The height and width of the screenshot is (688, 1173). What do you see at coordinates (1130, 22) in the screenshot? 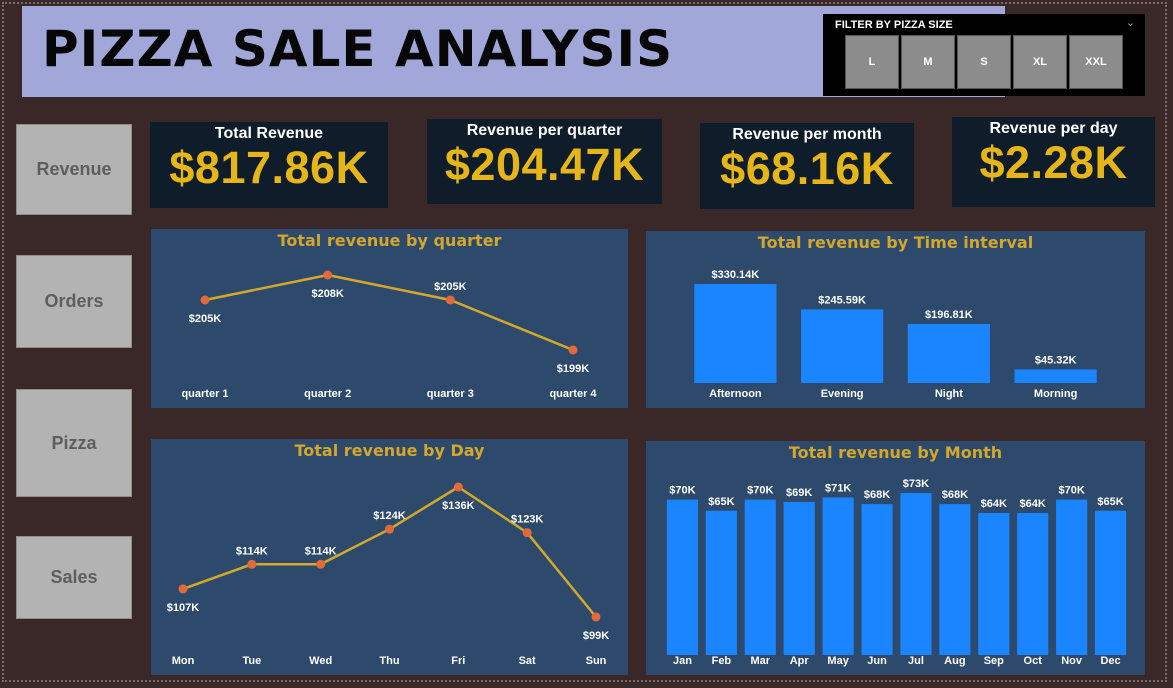
I see `chevron-down-icon: ⌄` at bounding box center [1130, 22].